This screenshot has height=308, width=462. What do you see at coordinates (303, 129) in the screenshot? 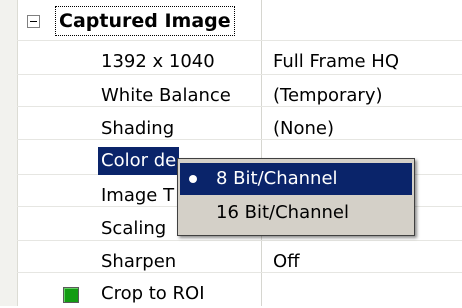
I see `property-value: (None)` at bounding box center [303, 129].